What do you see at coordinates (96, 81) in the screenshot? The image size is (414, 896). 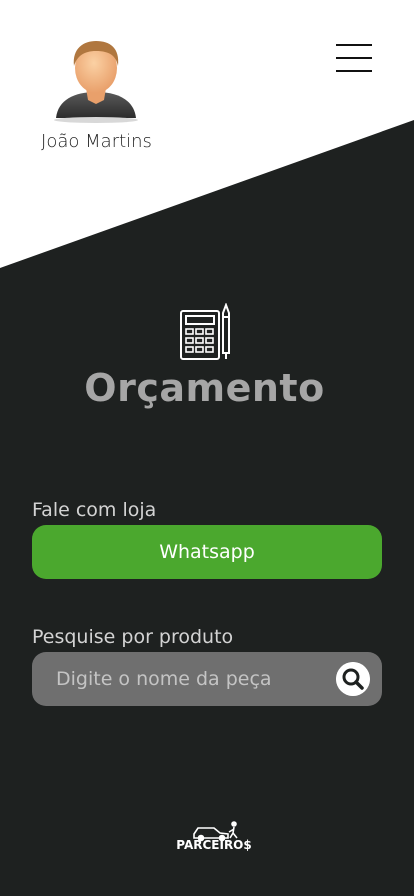 I see `user-avatar-icon` at bounding box center [96, 81].